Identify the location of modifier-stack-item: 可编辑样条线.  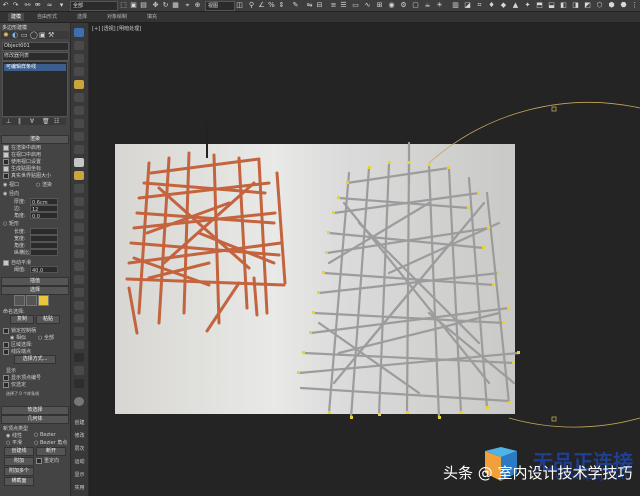
(35, 67).